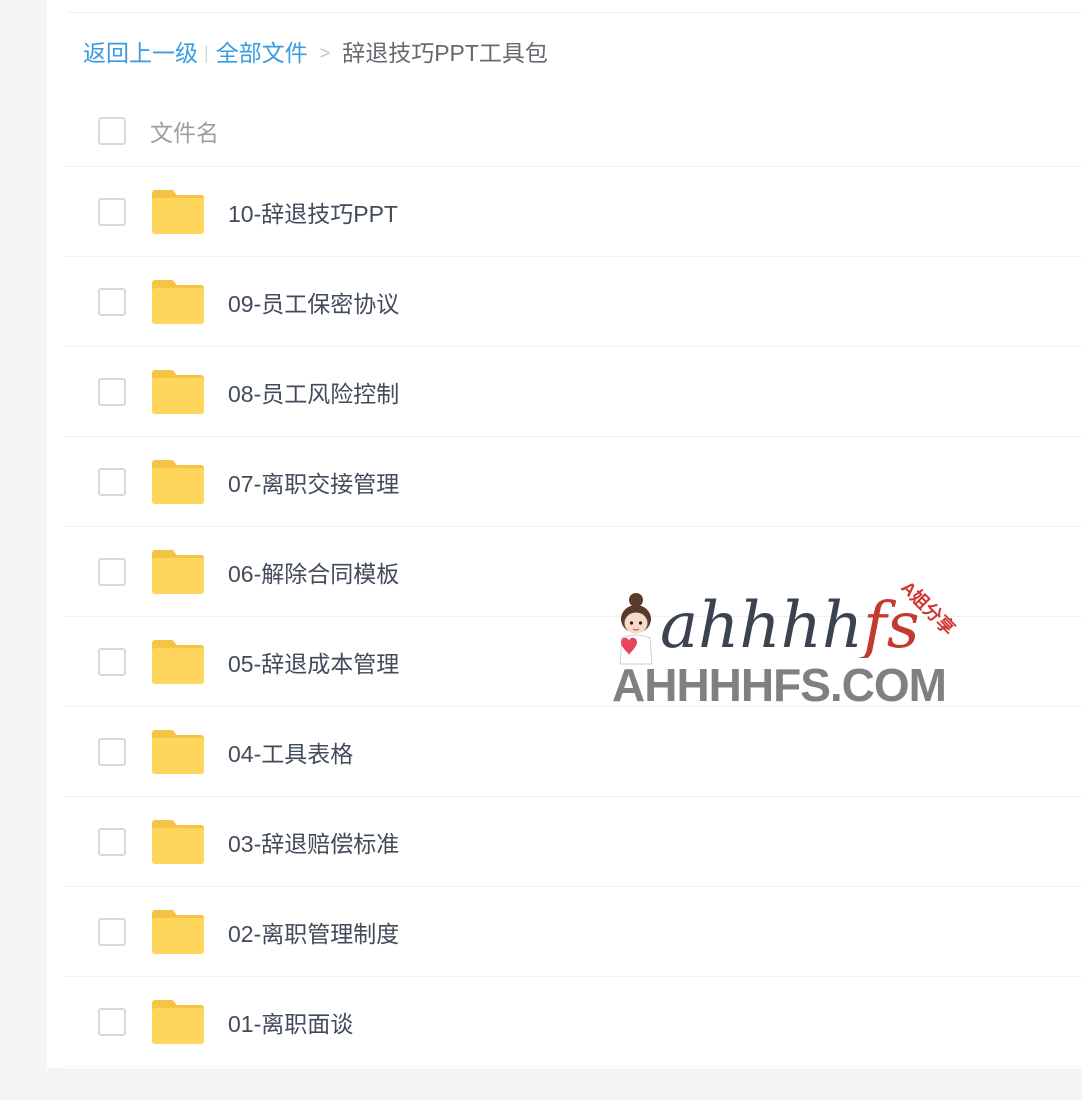  Describe the element at coordinates (140, 53) in the screenshot. I see `back-to-parent-link: 返回上一级` at that location.